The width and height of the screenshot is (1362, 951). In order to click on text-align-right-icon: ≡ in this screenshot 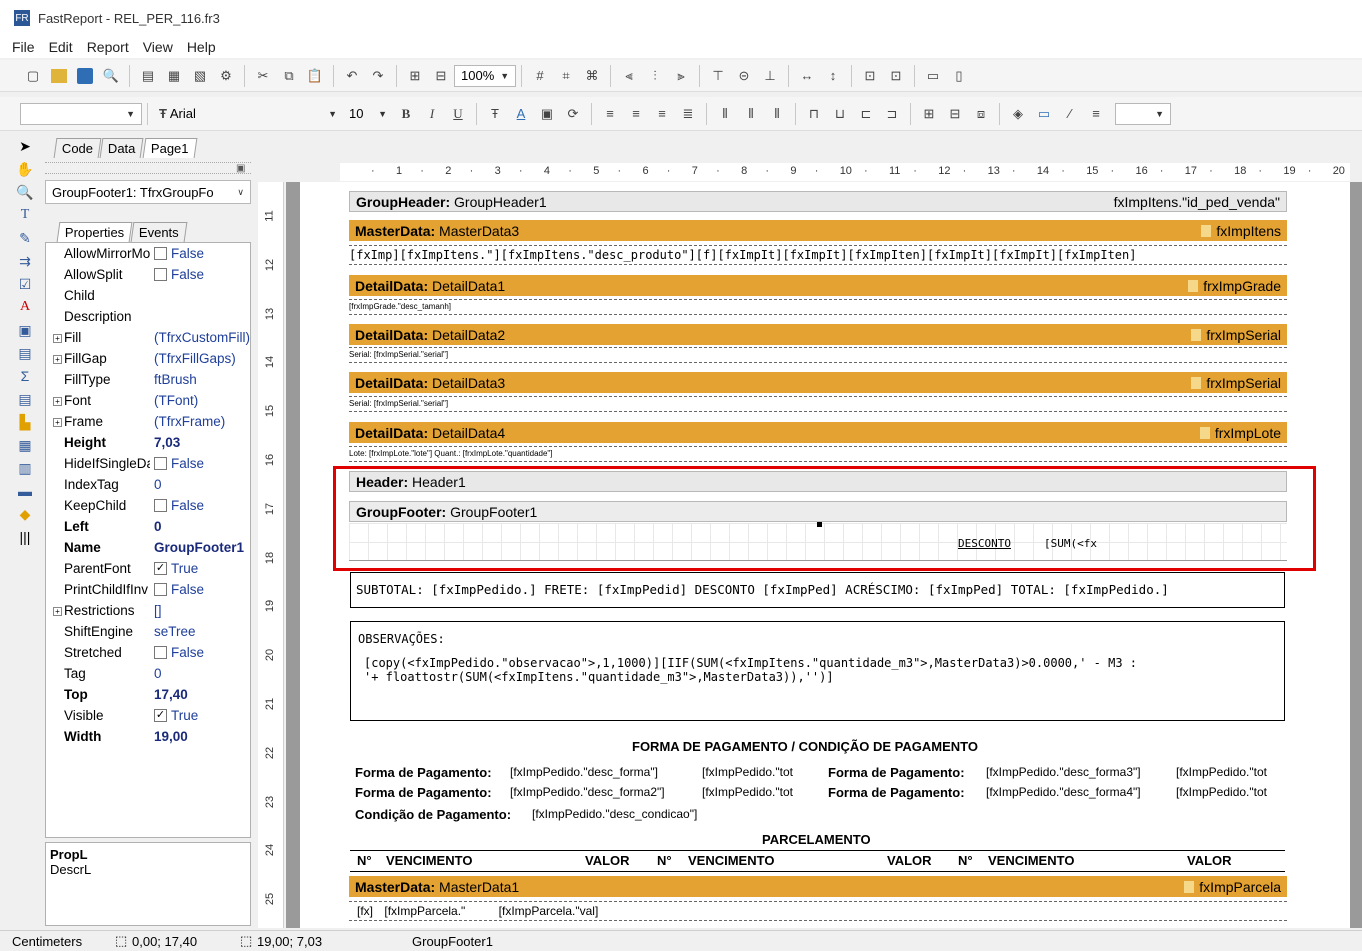, I will do `click(662, 114)`.